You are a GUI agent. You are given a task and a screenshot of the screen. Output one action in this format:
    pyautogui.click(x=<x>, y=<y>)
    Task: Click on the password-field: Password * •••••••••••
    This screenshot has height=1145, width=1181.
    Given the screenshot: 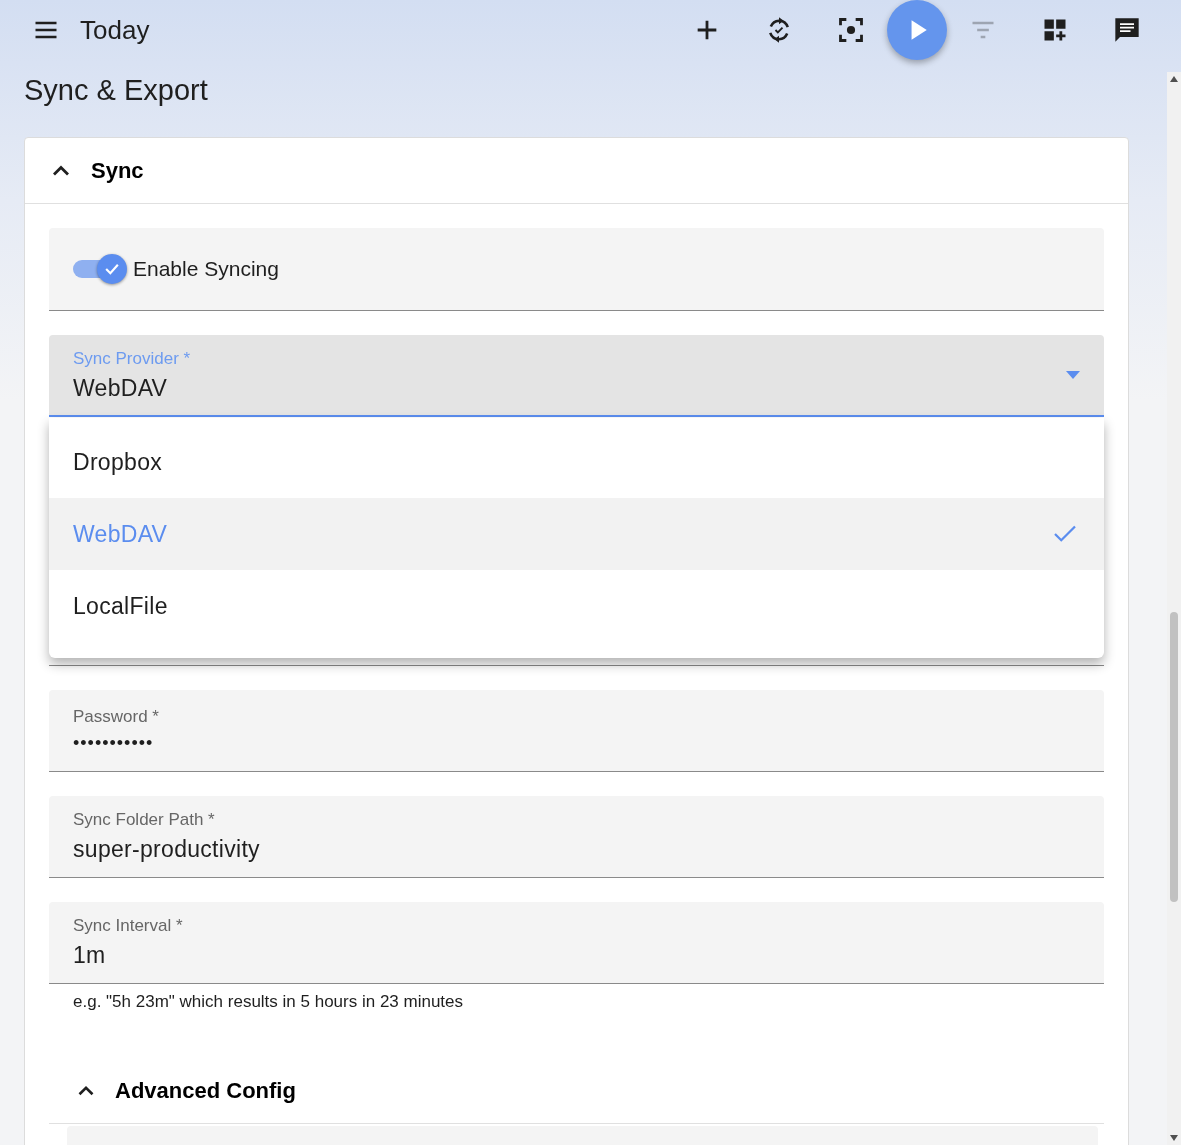 What is the action you would take?
    pyautogui.click(x=576, y=731)
    